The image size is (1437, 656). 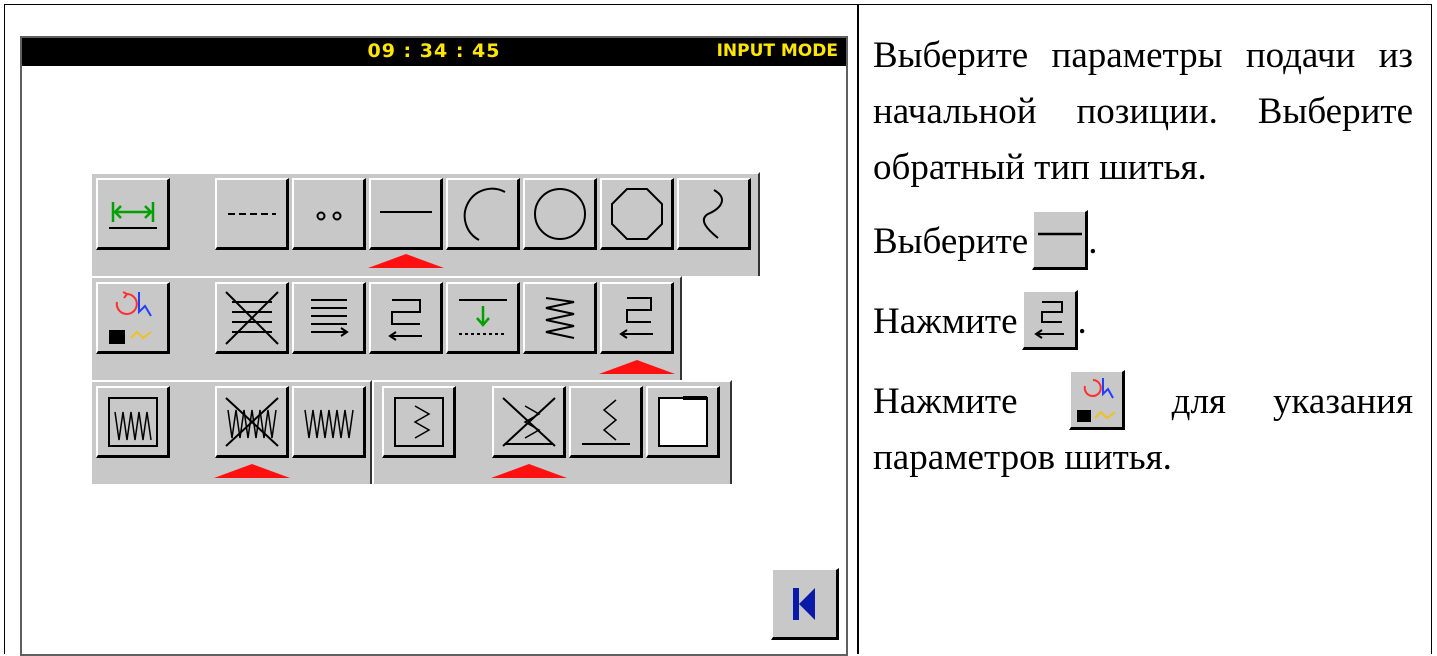 I want to click on reverse-return-button, so click(x=406, y=318).